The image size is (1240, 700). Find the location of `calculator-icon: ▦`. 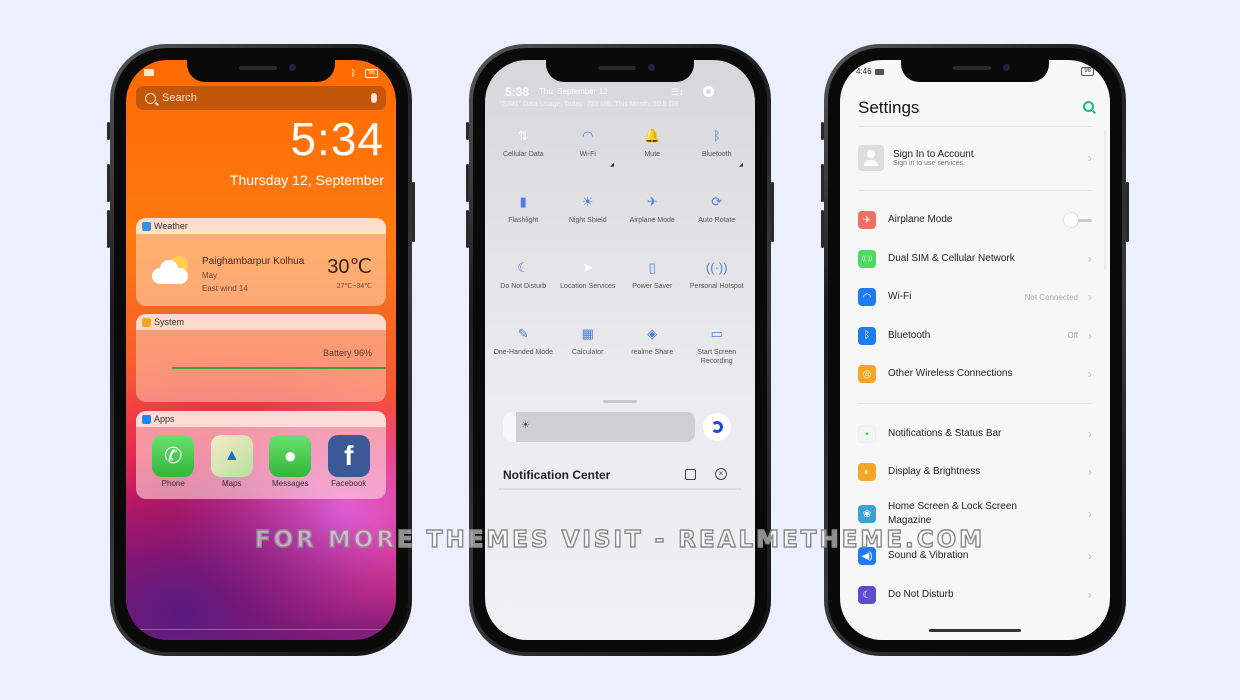

calculator-icon: ▦ is located at coordinates (587, 333).